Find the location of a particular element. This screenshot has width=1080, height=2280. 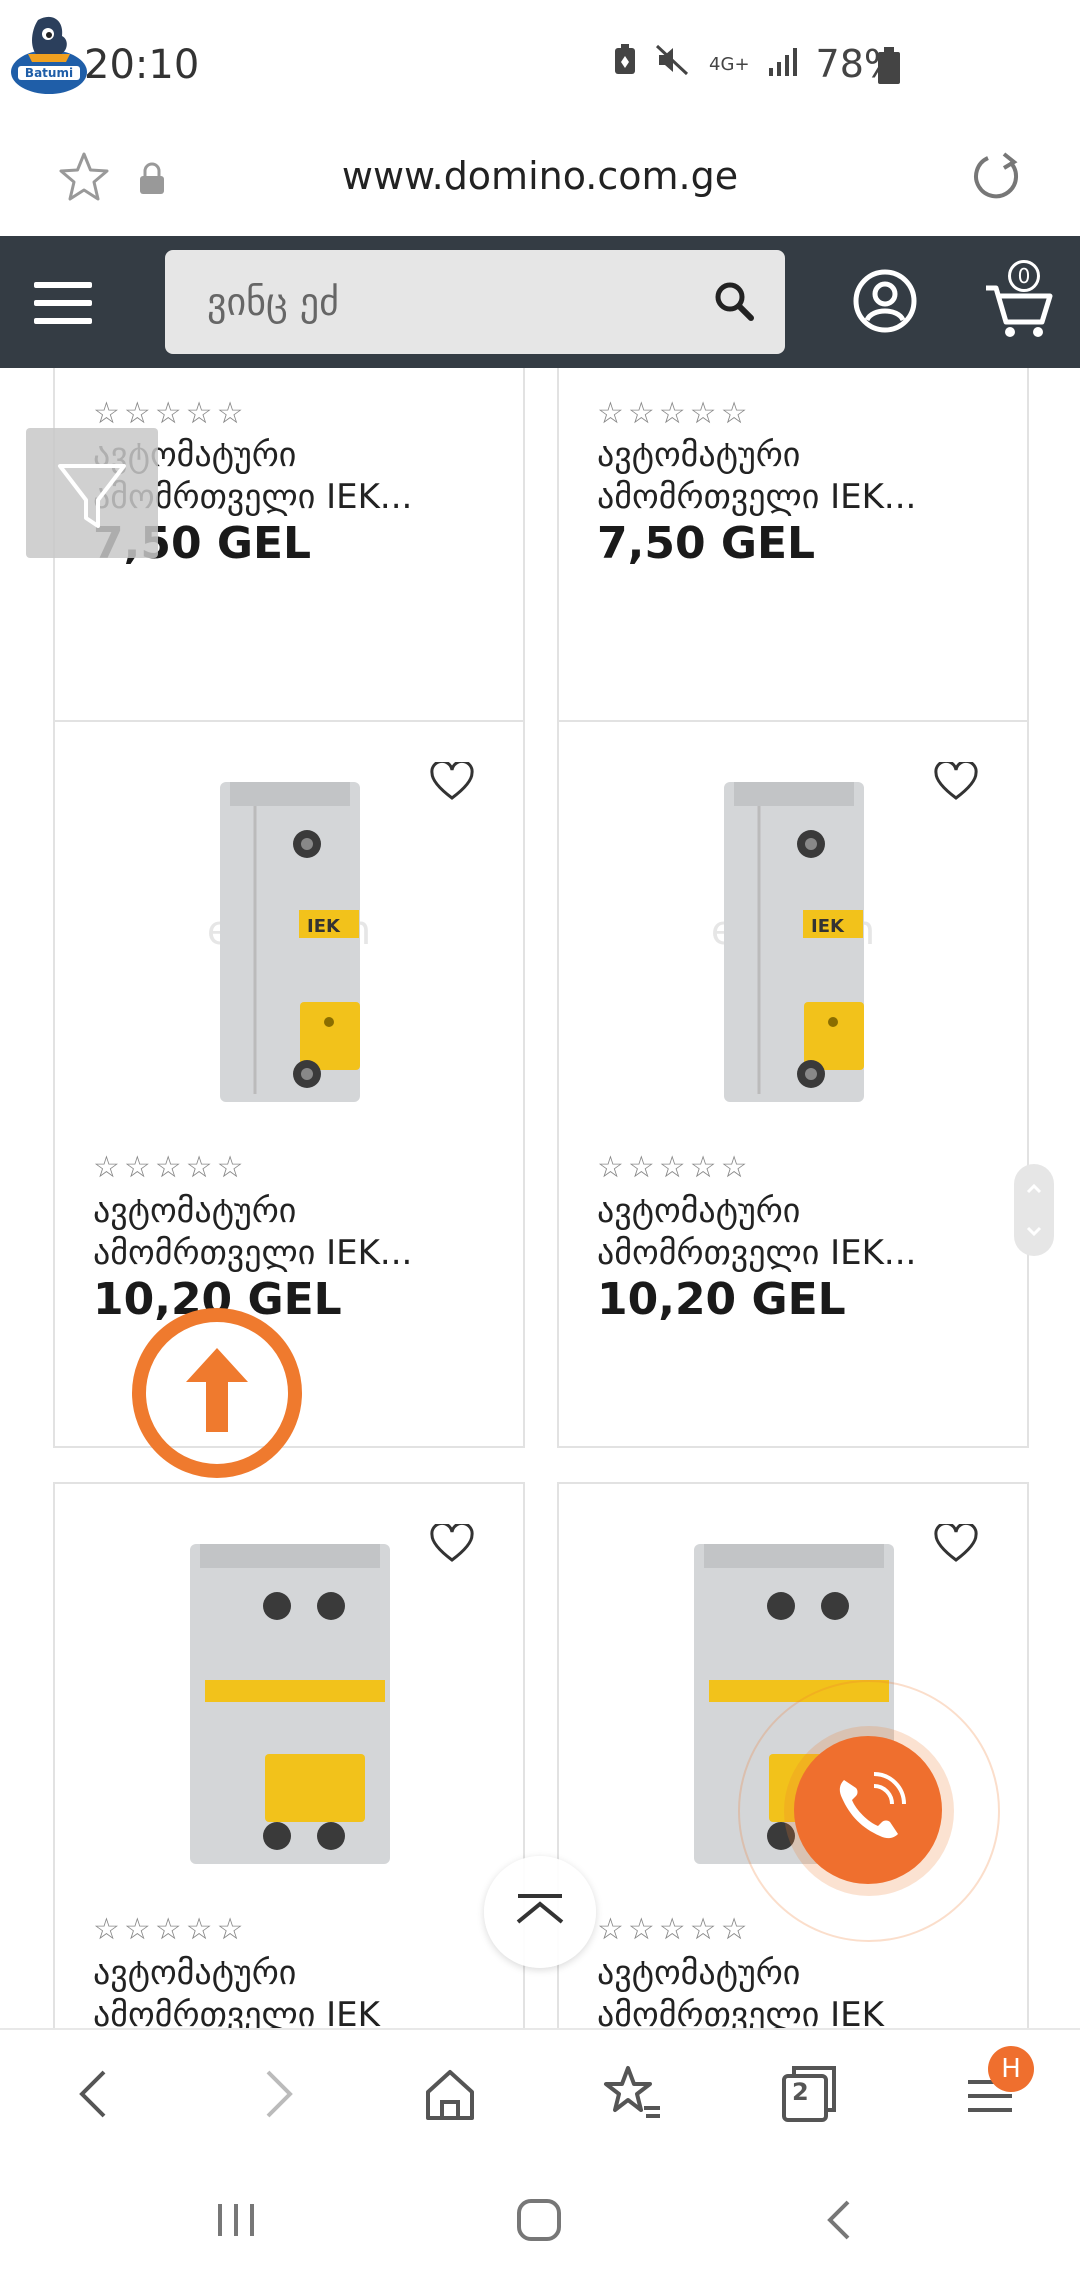

home-icon is located at coordinates (450, 2095).